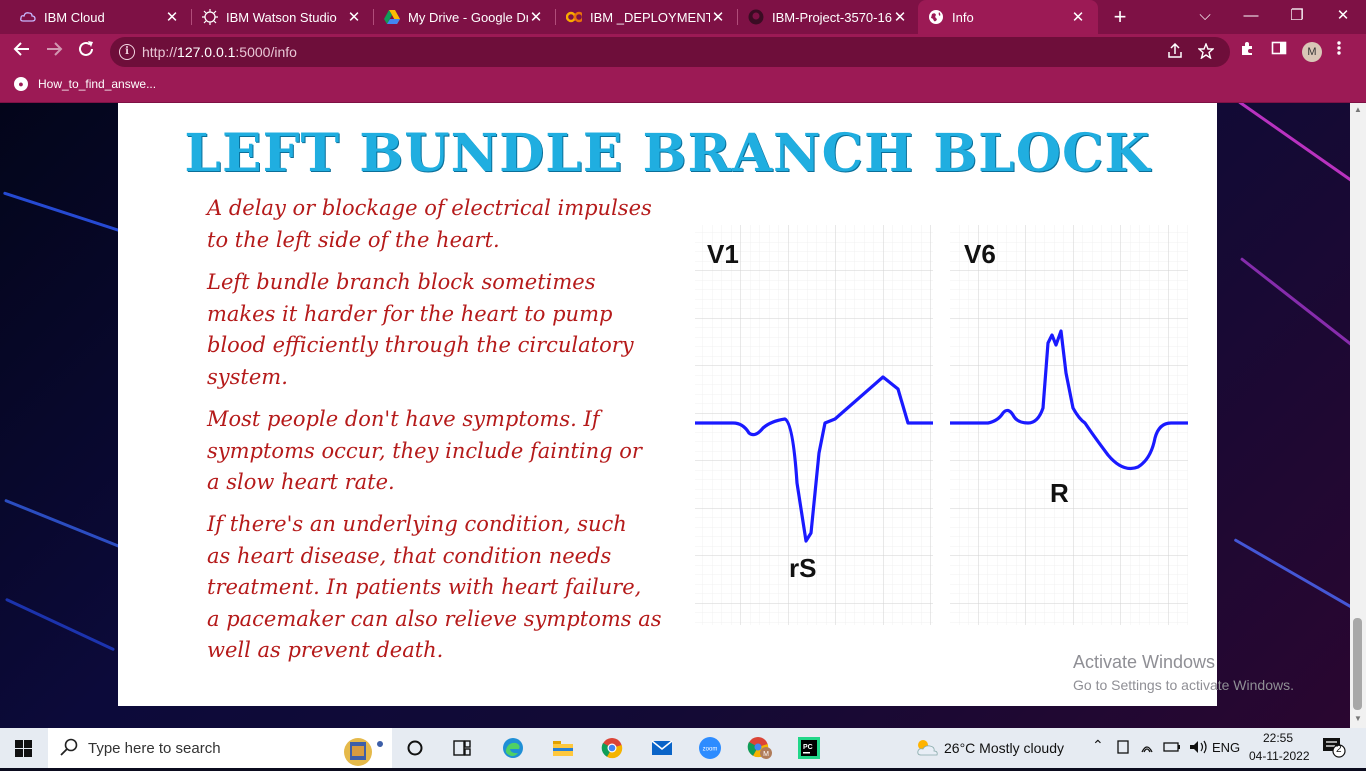 Image resolution: width=1366 pixels, height=771 pixels. Describe the element at coordinates (1164, 748) in the screenshot. I see `tray-icons` at that location.